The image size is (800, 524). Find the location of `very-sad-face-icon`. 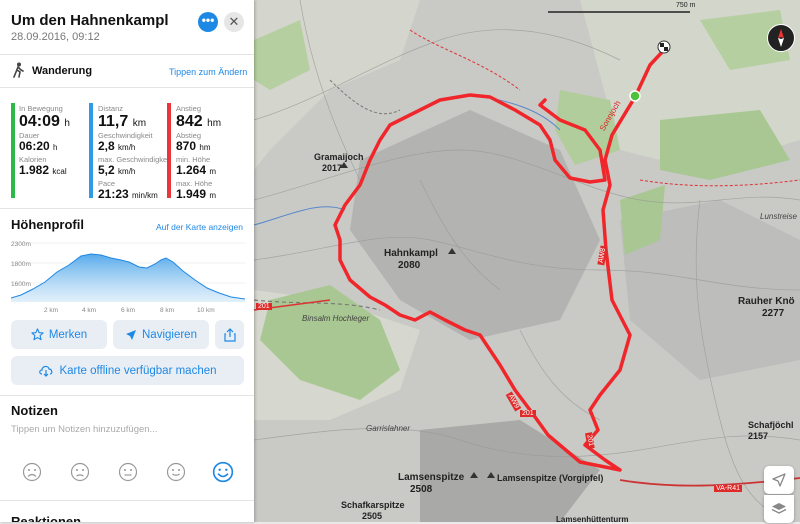

very-sad-face-icon is located at coordinates (32, 472).